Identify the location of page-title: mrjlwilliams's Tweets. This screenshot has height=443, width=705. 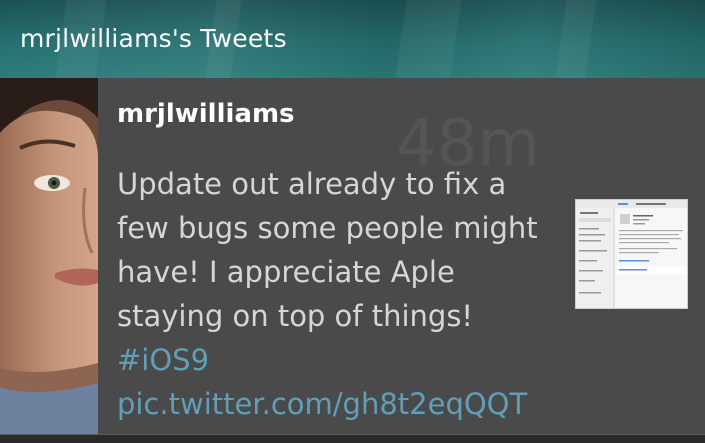
(153, 38).